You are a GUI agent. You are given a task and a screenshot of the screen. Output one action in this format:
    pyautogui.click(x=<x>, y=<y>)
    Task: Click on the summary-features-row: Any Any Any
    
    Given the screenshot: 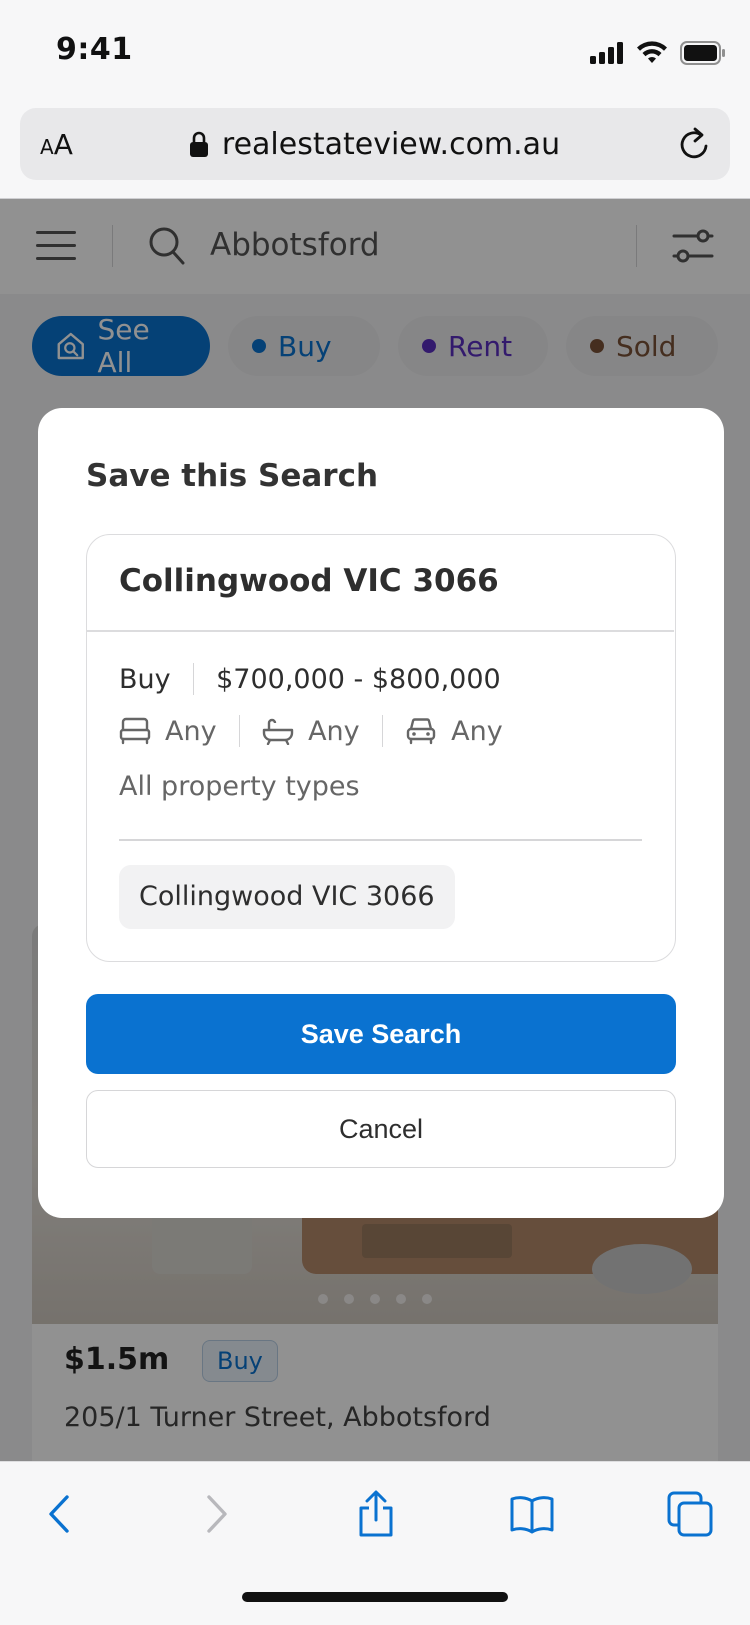 What is the action you would take?
    pyautogui.click(x=311, y=731)
    